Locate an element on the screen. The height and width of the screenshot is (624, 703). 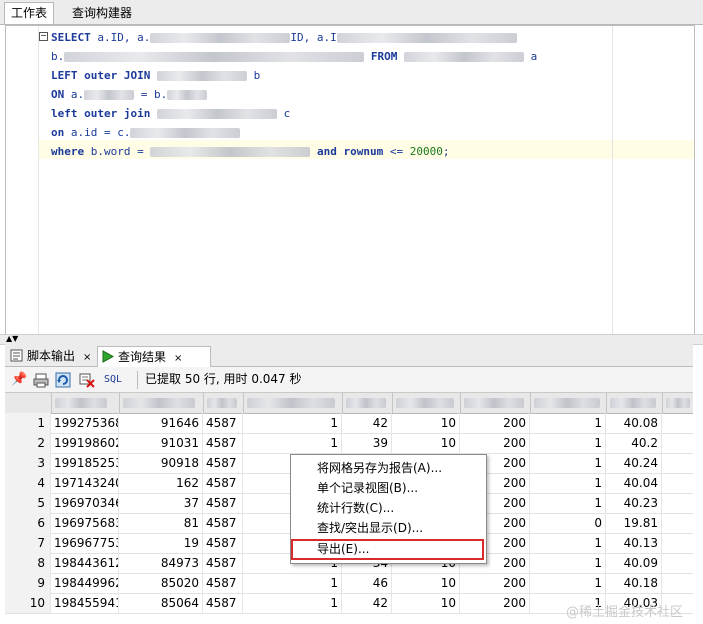
row-number: 6 is located at coordinates (28, 523).